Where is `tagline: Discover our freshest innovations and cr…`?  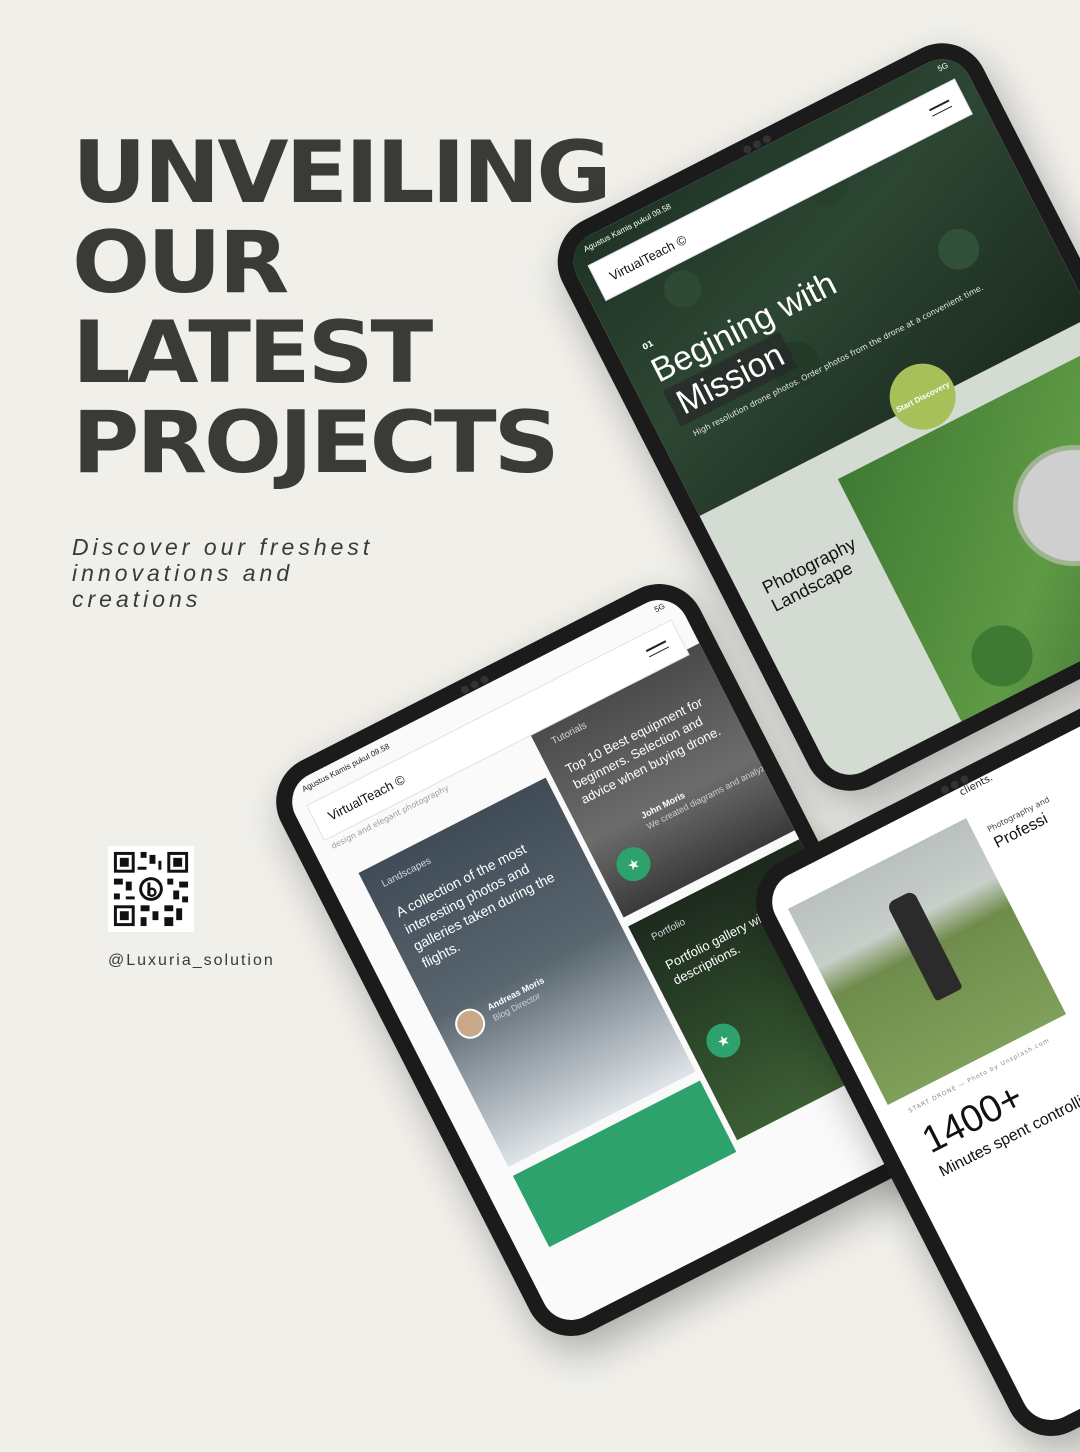
tagline: Discover our freshest innovations and cr… is located at coordinates (222, 573).